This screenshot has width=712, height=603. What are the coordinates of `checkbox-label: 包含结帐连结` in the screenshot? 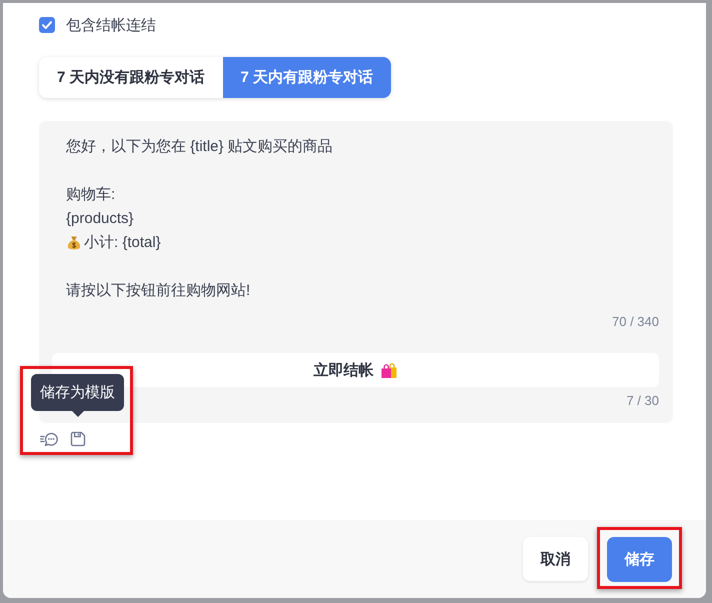 It's located at (111, 25).